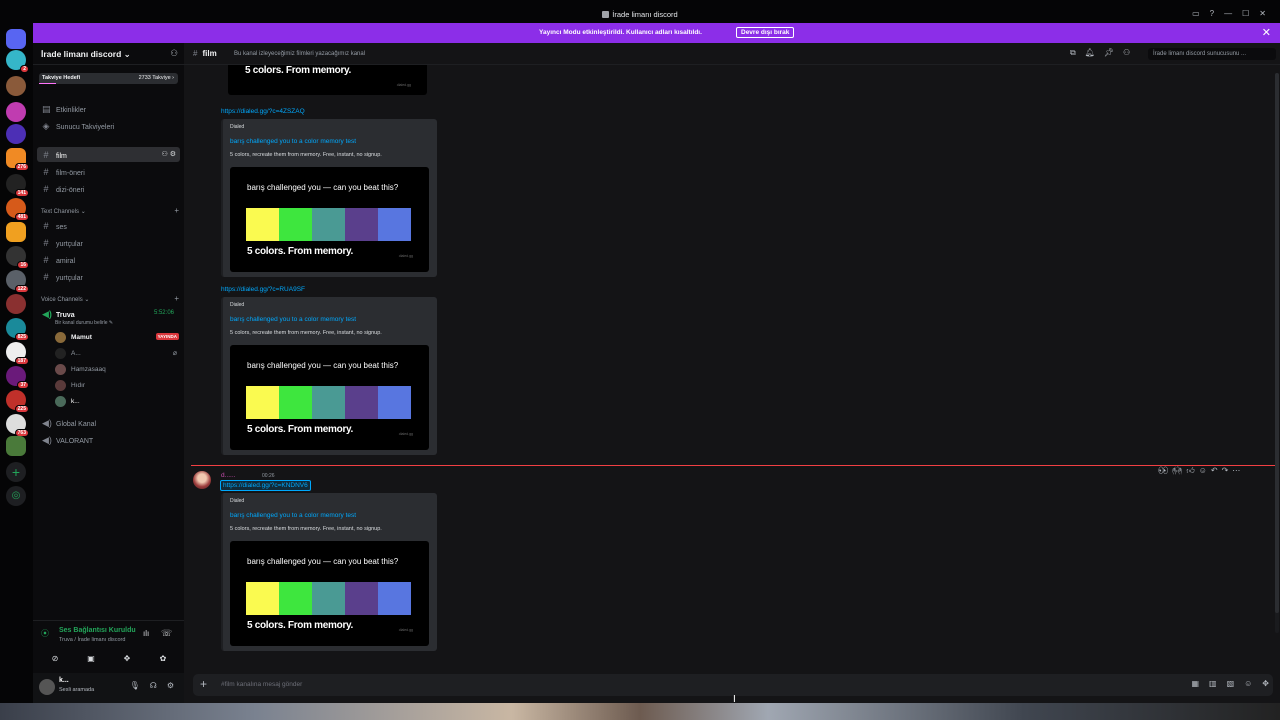 The image size is (1280, 720). Describe the element at coordinates (1163, 471) in the screenshot. I see `reaction-eyes-icon: 👀︎` at that location.